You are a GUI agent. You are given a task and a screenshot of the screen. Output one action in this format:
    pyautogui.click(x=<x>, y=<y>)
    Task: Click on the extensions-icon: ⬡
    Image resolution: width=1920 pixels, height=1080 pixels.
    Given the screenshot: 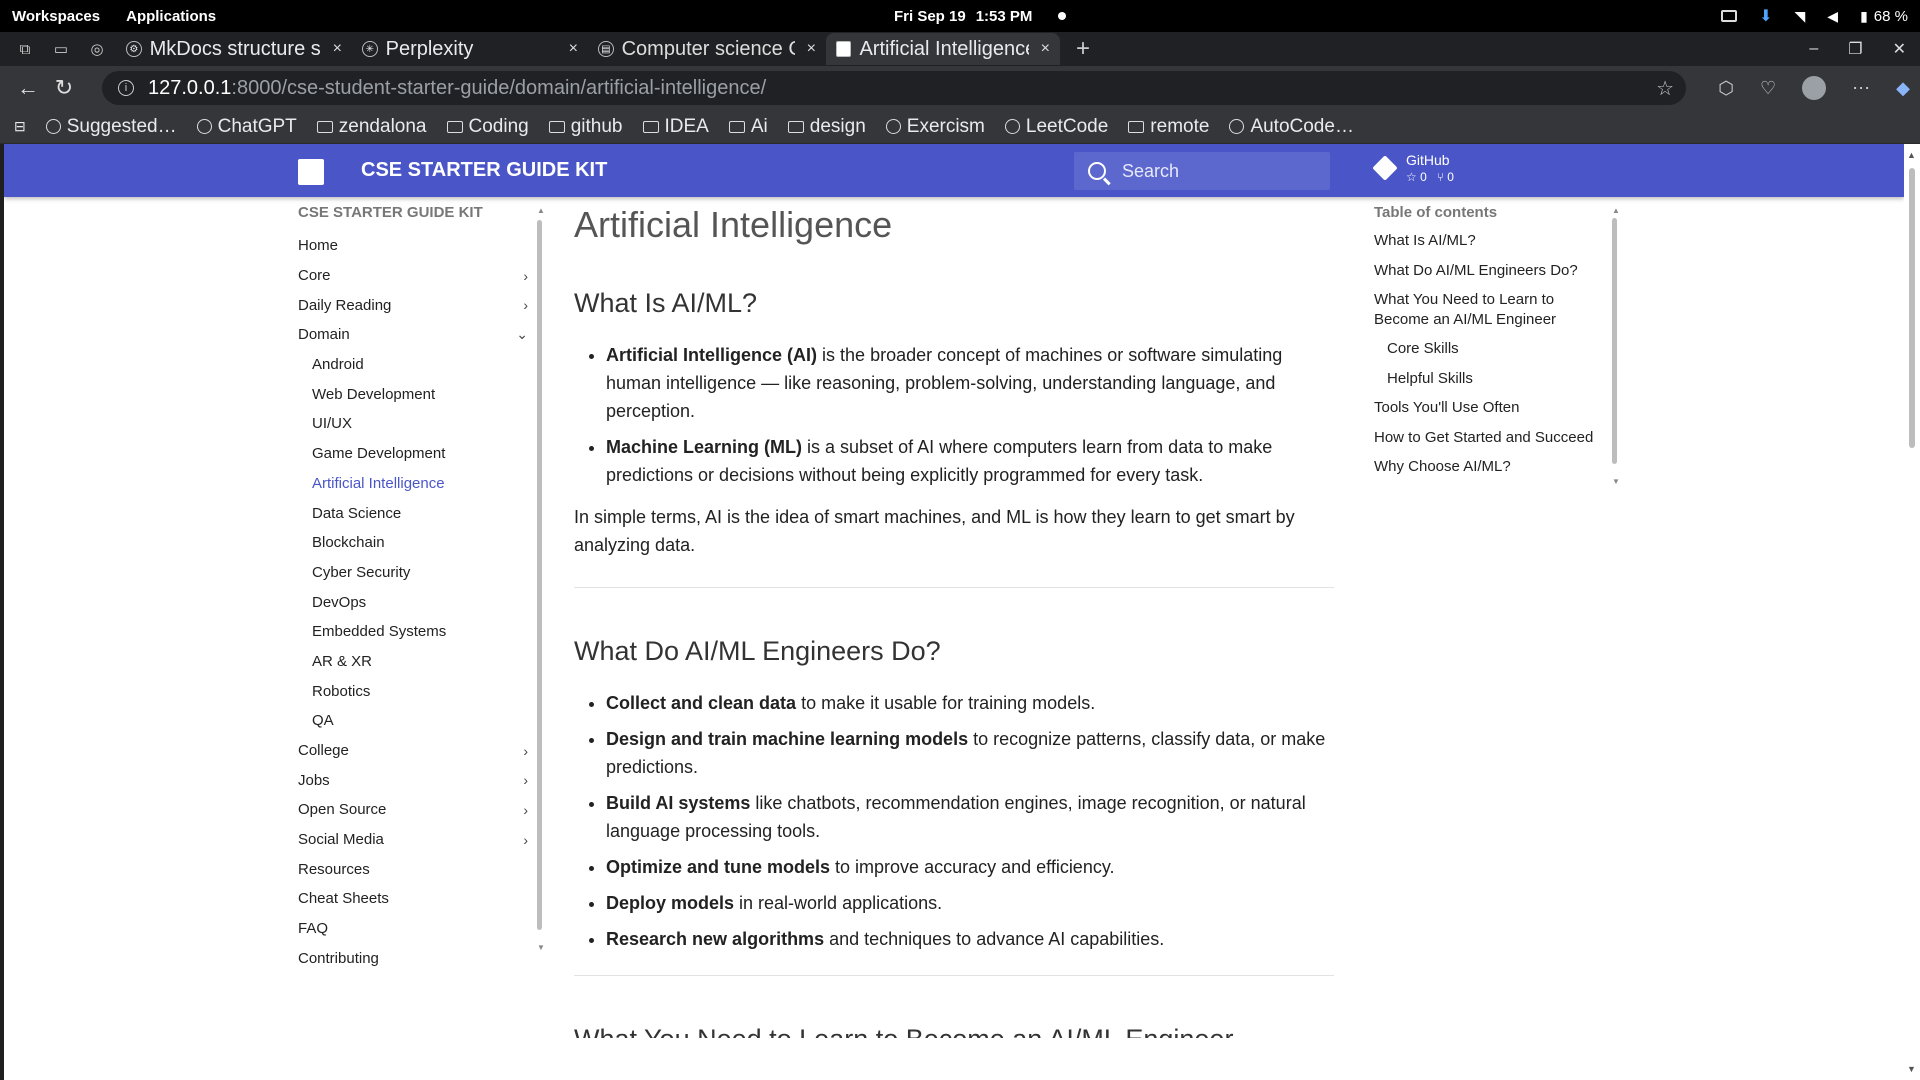 What is the action you would take?
    pyautogui.click(x=1726, y=88)
    